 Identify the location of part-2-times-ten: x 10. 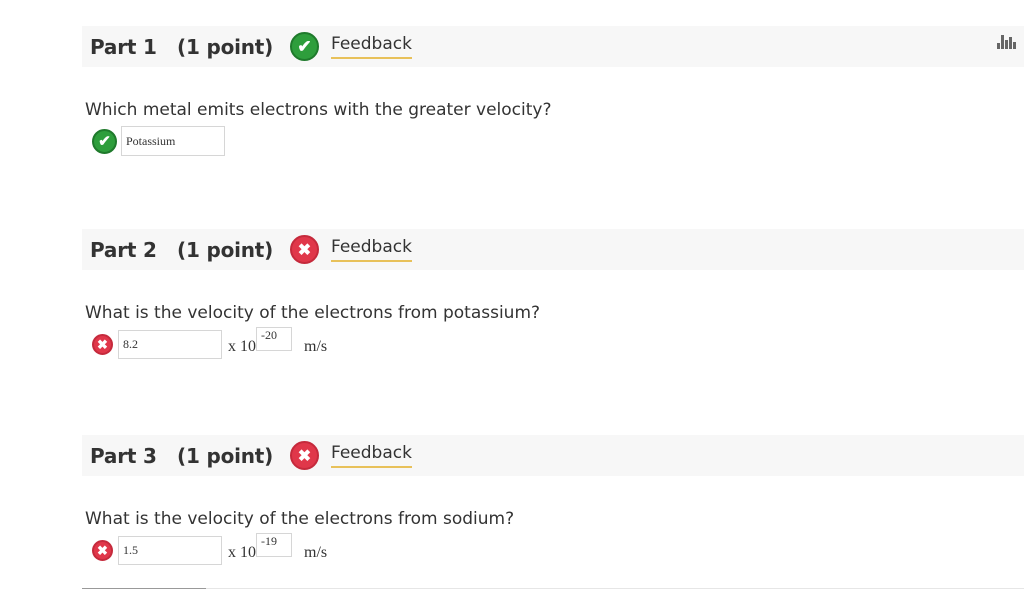
(242, 346).